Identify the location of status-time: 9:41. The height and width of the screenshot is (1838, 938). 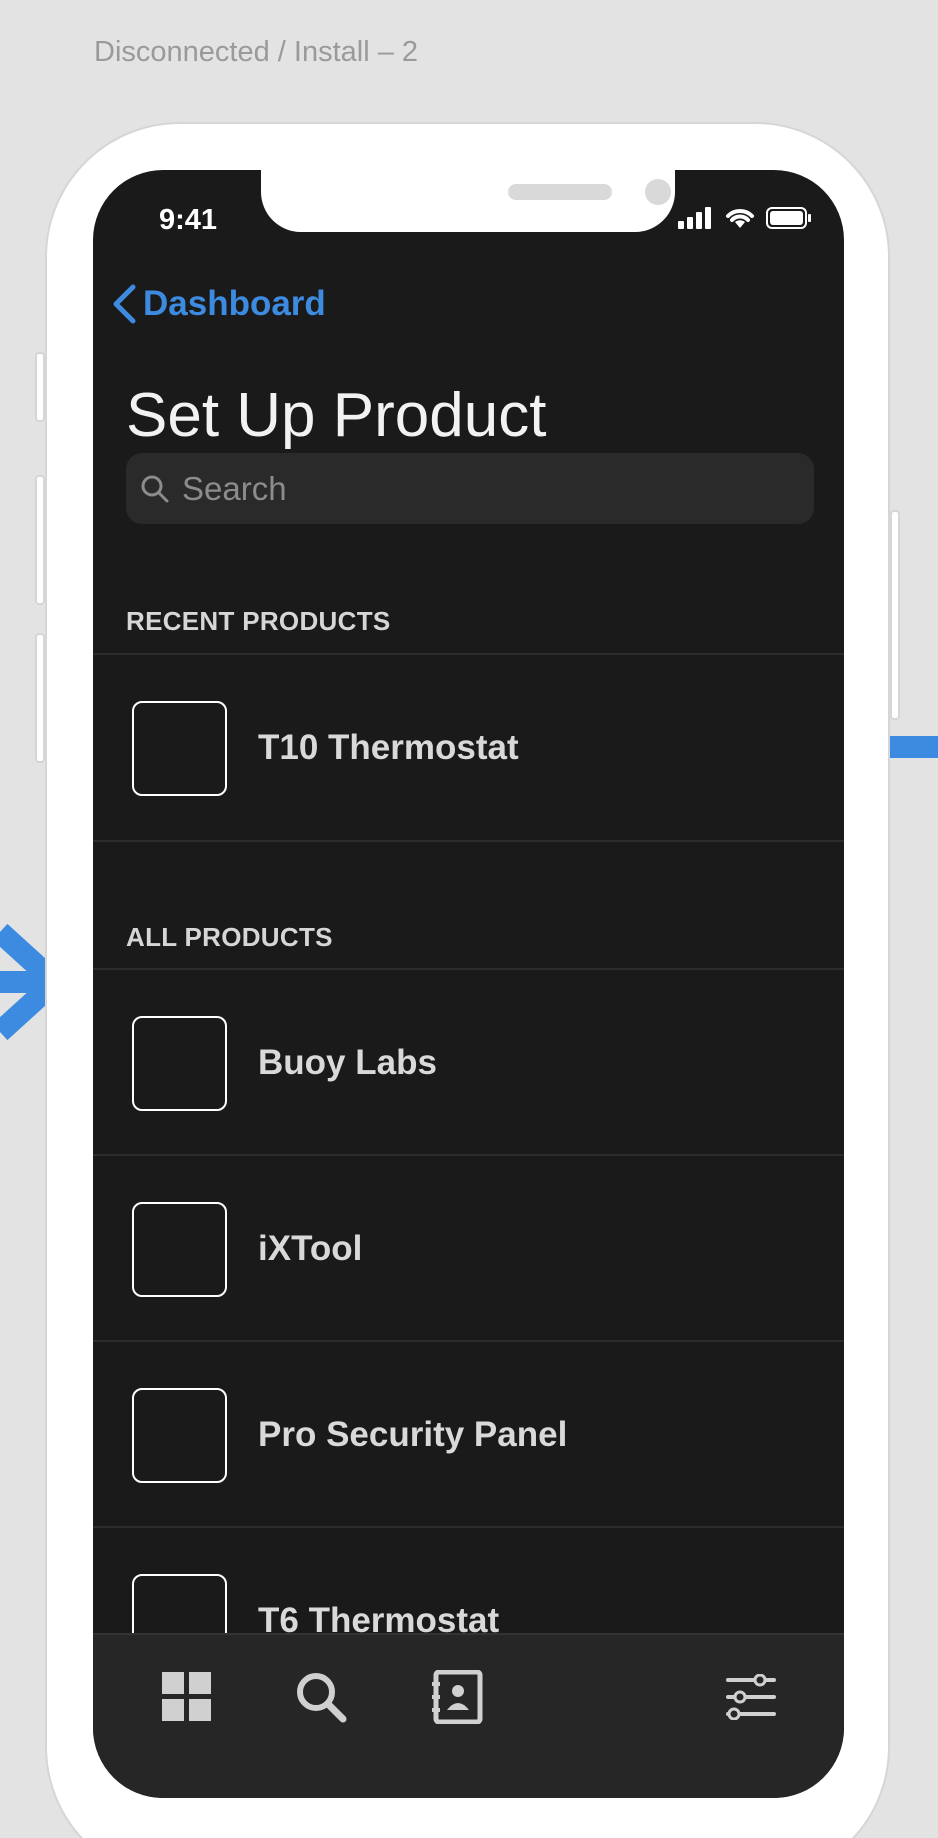
(188, 220).